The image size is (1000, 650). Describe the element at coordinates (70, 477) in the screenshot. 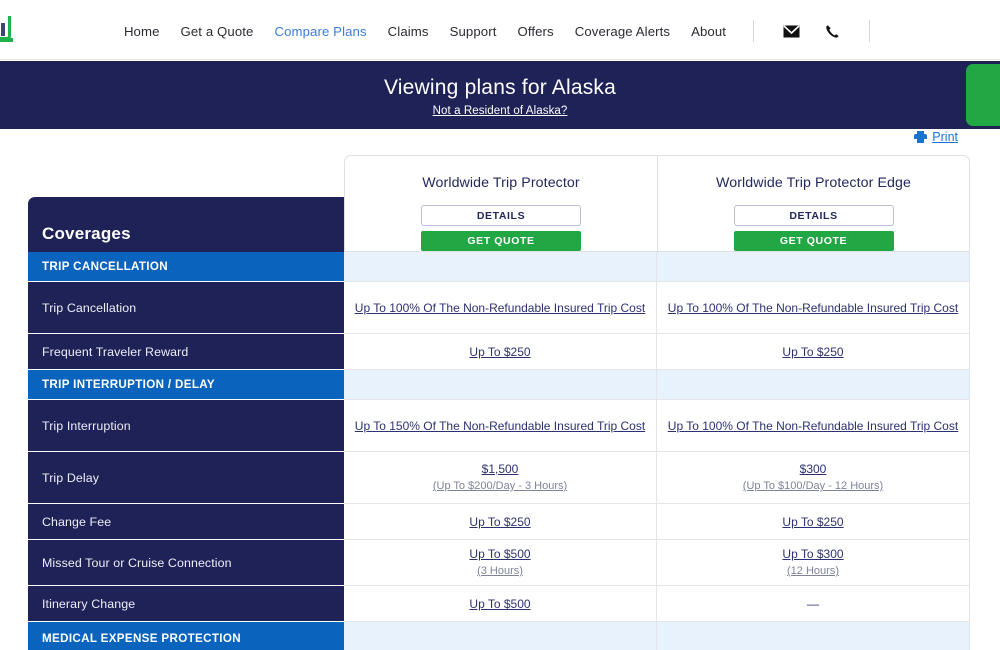

I see `row-label: Trip Delay` at that location.